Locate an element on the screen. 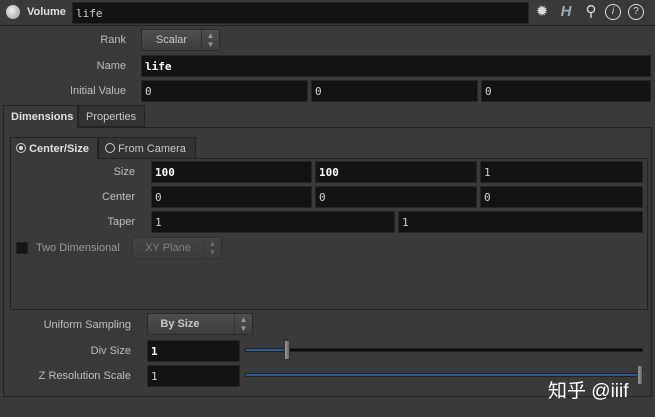 Image resolution: width=655 pixels, height=417 pixels. houdini-h-icon: H is located at coordinates (566, 12).